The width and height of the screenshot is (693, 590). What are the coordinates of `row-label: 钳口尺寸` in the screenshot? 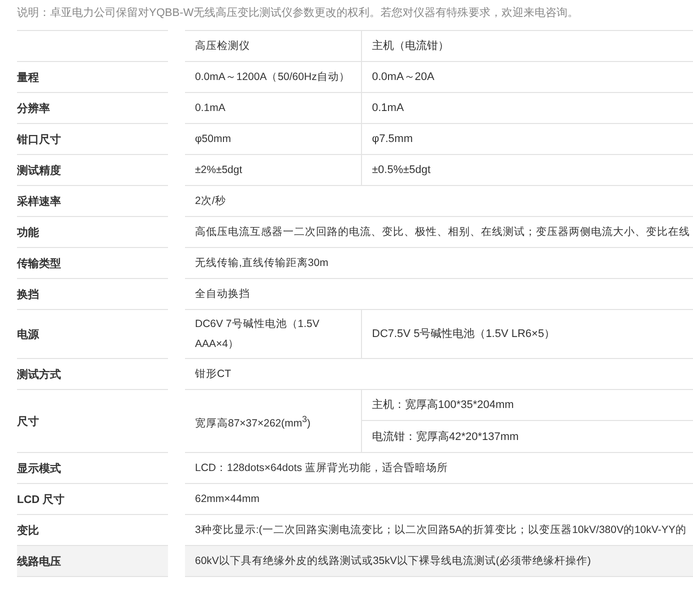 It's located at (39, 139).